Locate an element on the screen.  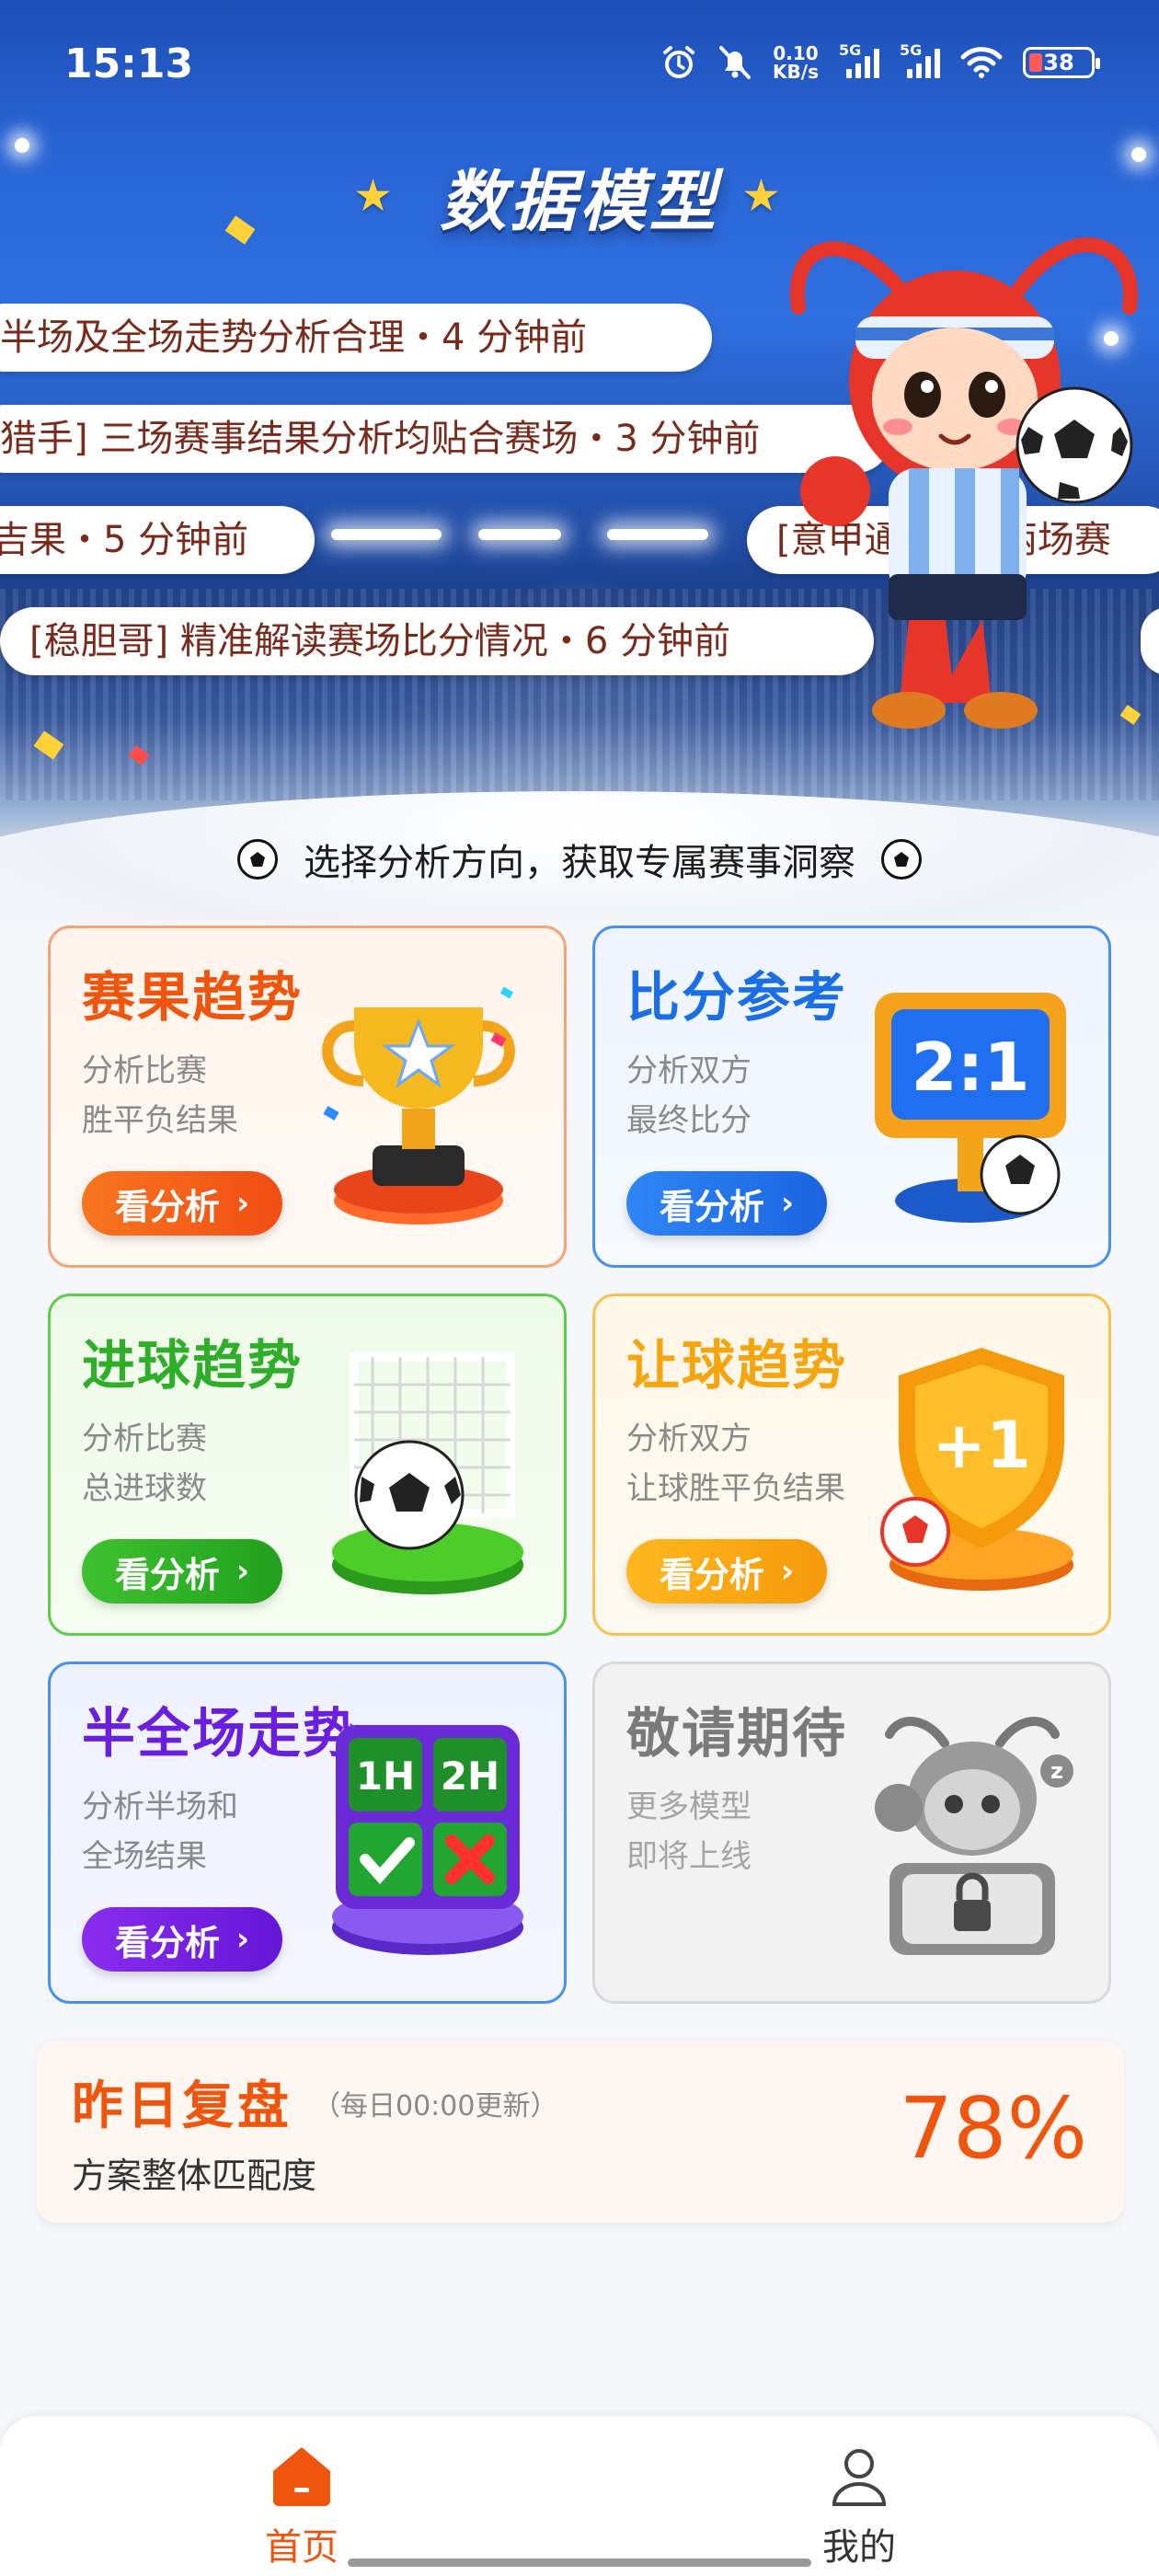
match-percentage: 78% is located at coordinates (993, 2128).